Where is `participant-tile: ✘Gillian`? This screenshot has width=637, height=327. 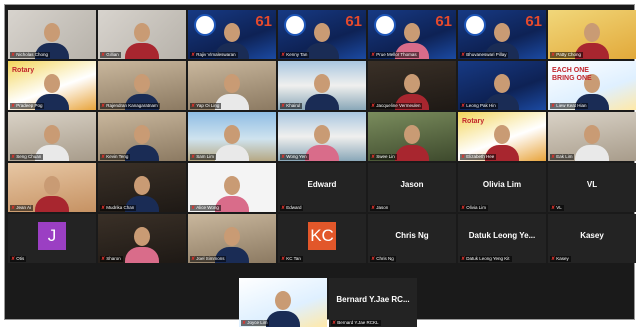 participant-tile: ✘Gillian is located at coordinates (142, 34).